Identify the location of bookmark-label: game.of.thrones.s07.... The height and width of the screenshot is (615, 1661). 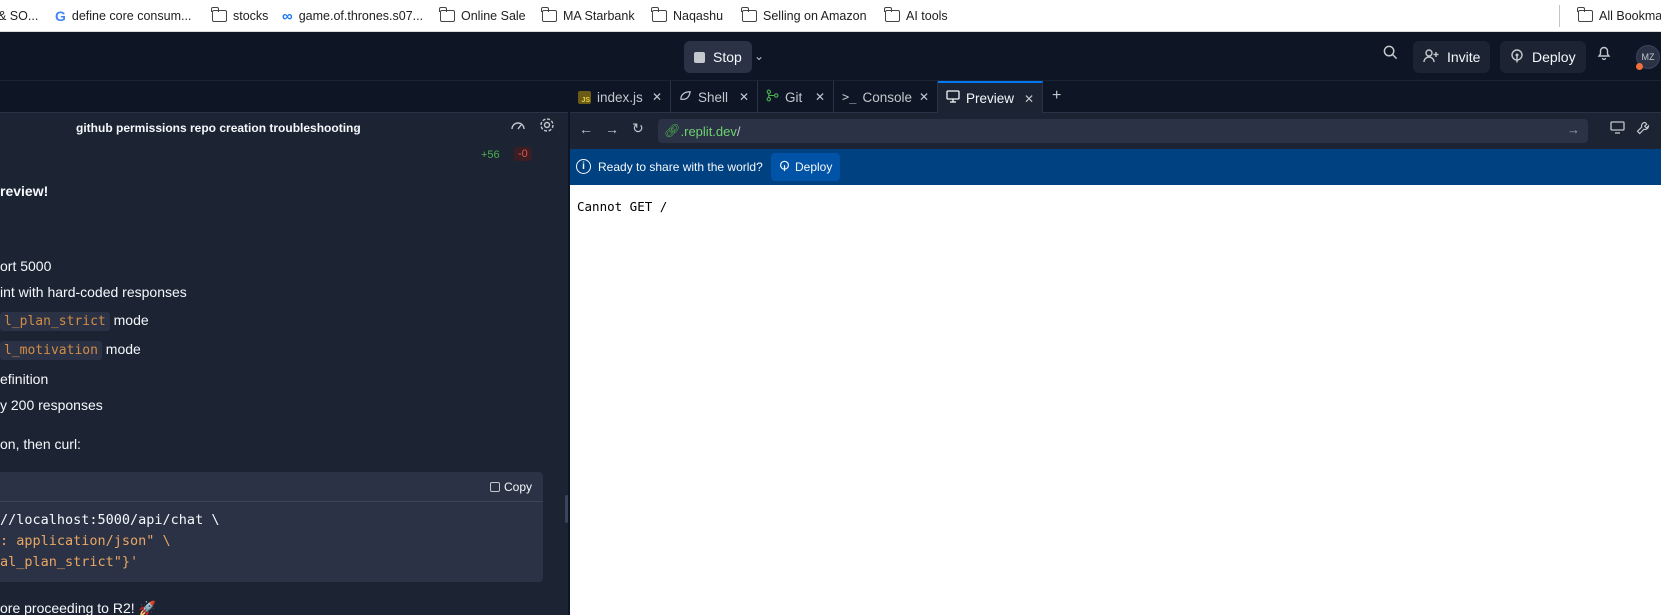
(361, 16).